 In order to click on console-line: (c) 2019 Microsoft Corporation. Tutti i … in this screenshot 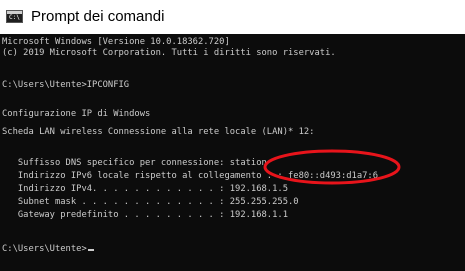, I will do `click(169, 53)`.